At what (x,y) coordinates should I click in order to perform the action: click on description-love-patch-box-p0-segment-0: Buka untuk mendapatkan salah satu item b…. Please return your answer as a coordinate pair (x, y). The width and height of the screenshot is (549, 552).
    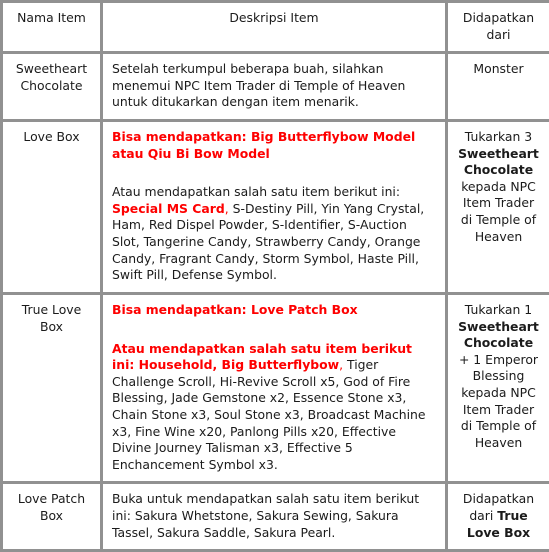
    Looking at the image, I should click on (265, 515).